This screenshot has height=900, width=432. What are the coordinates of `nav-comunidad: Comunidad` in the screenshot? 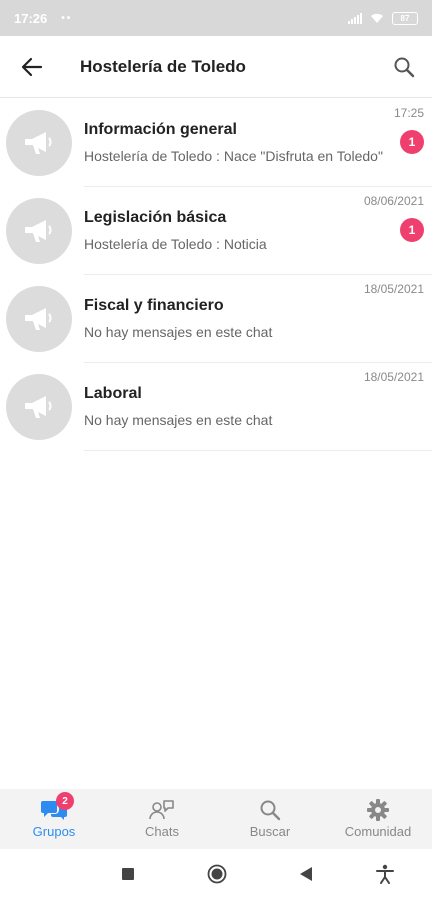 It's located at (378, 819).